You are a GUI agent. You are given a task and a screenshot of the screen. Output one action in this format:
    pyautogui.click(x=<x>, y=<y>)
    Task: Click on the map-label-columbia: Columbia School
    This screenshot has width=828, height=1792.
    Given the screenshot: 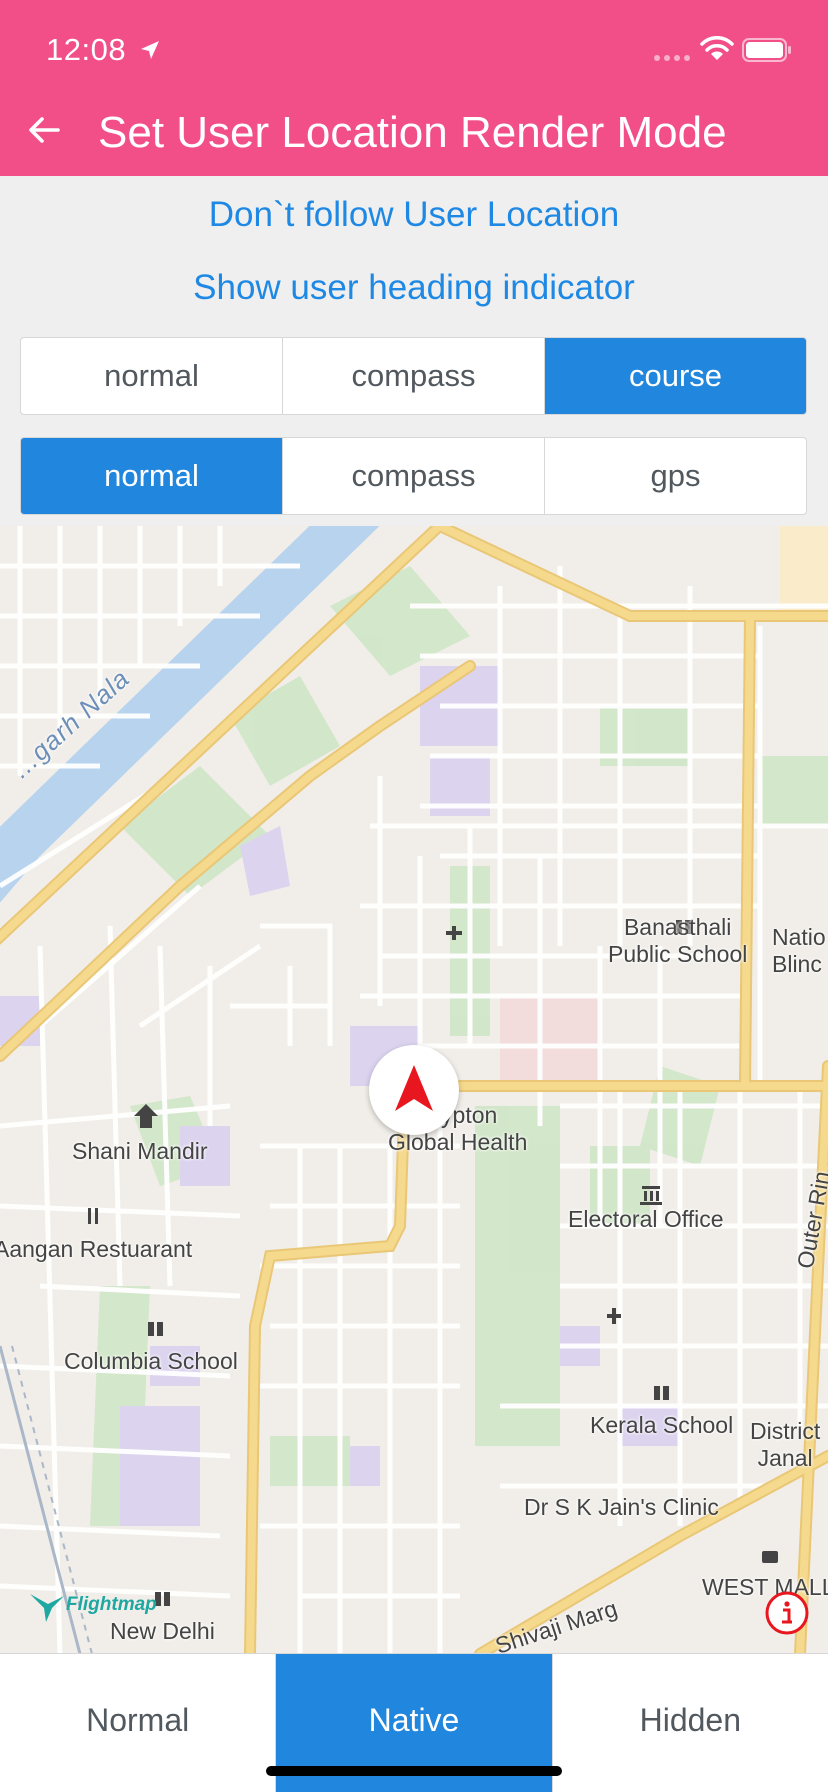 What is the action you would take?
    pyautogui.click(x=151, y=1361)
    